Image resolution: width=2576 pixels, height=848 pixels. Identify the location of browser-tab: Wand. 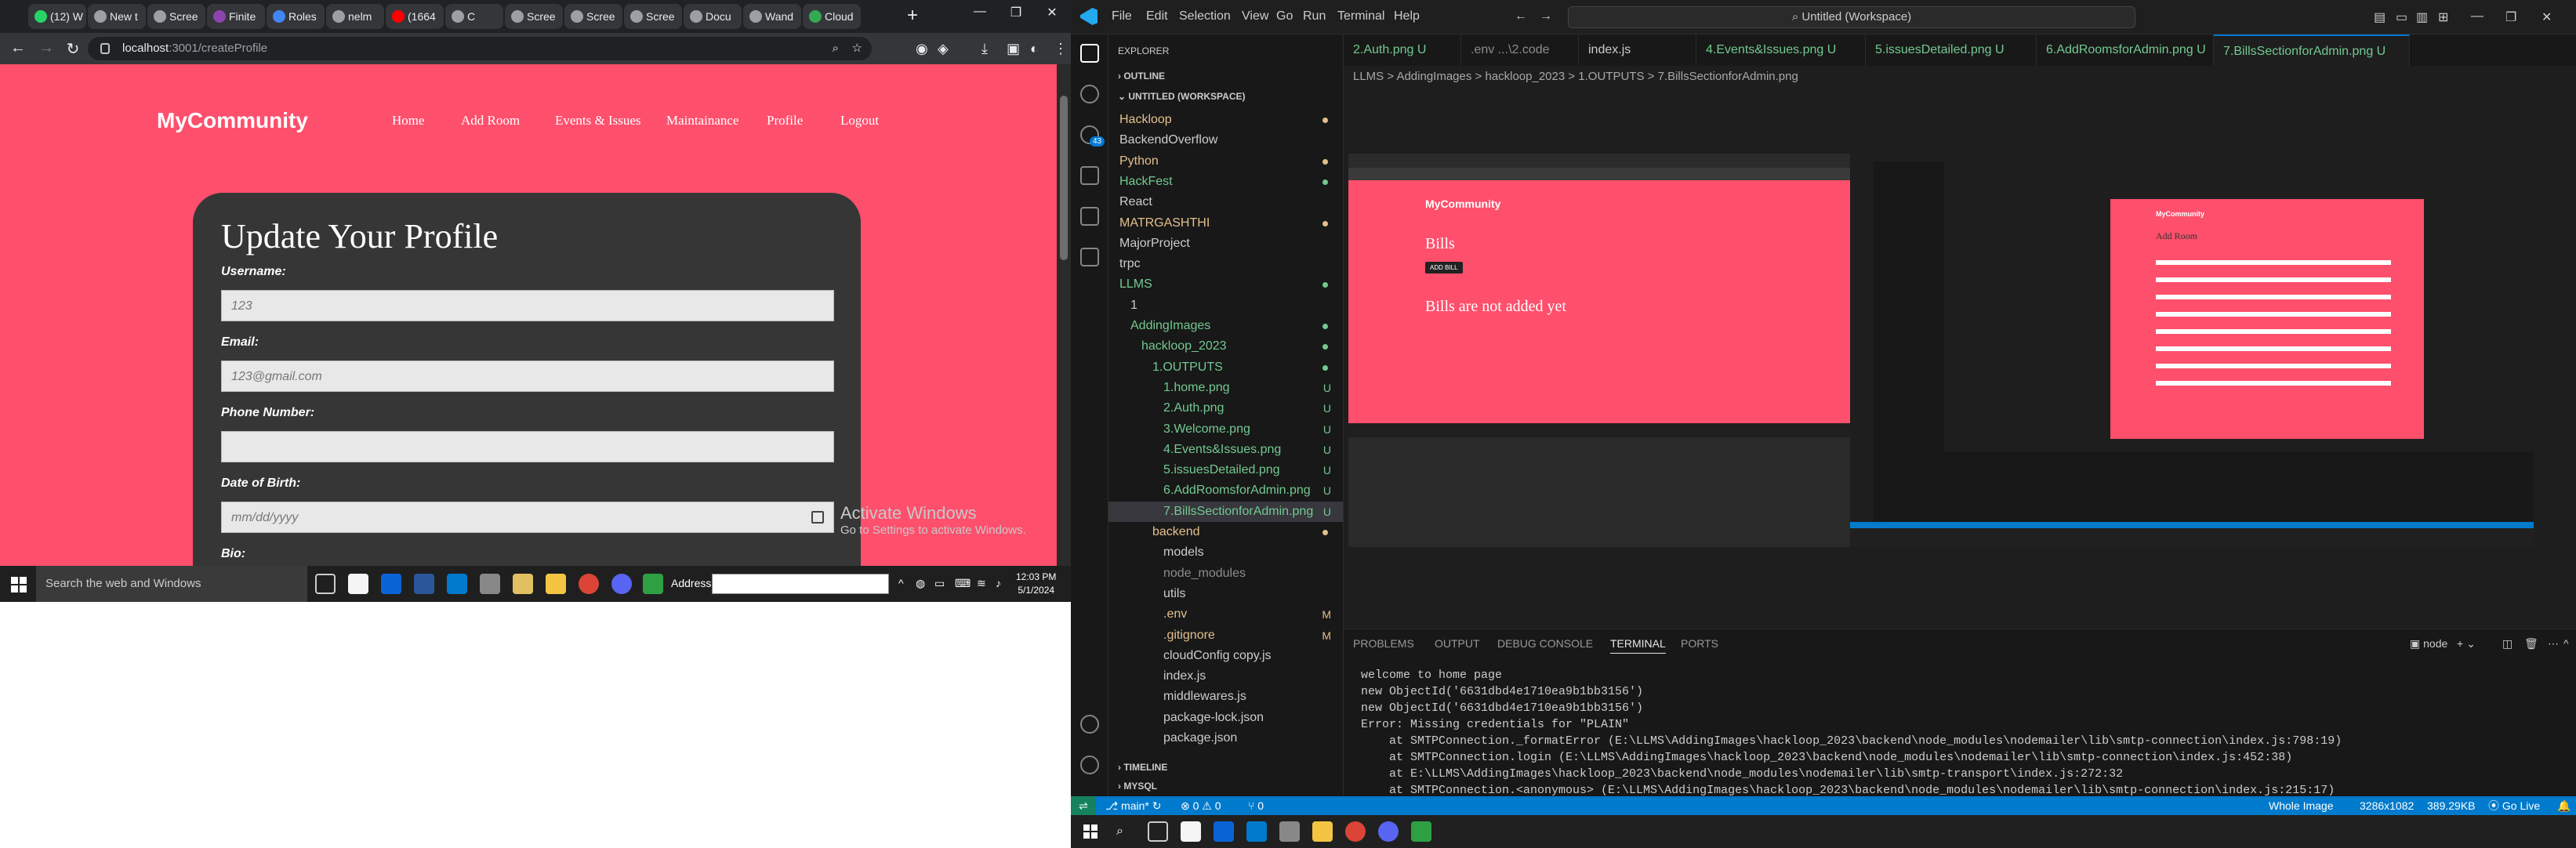
(772, 16).